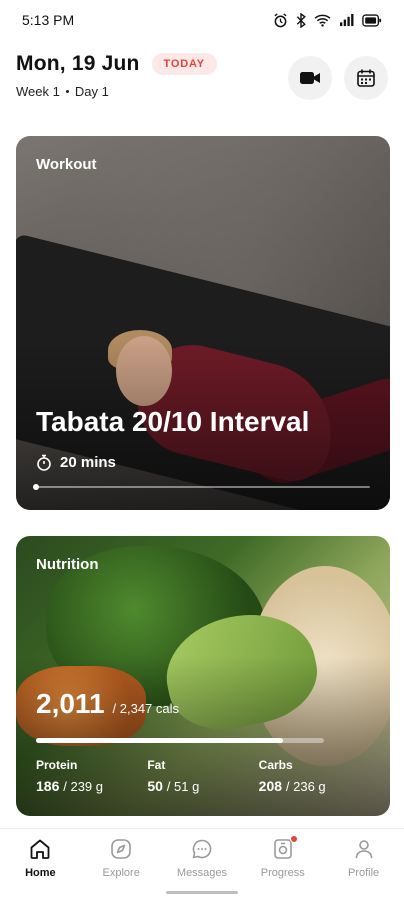 The width and height of the screenshot is (404, 900). What do you see at coordinates (372, 20) in the screenshot?
I see `battery-icon` at bounding box center [372, 20].